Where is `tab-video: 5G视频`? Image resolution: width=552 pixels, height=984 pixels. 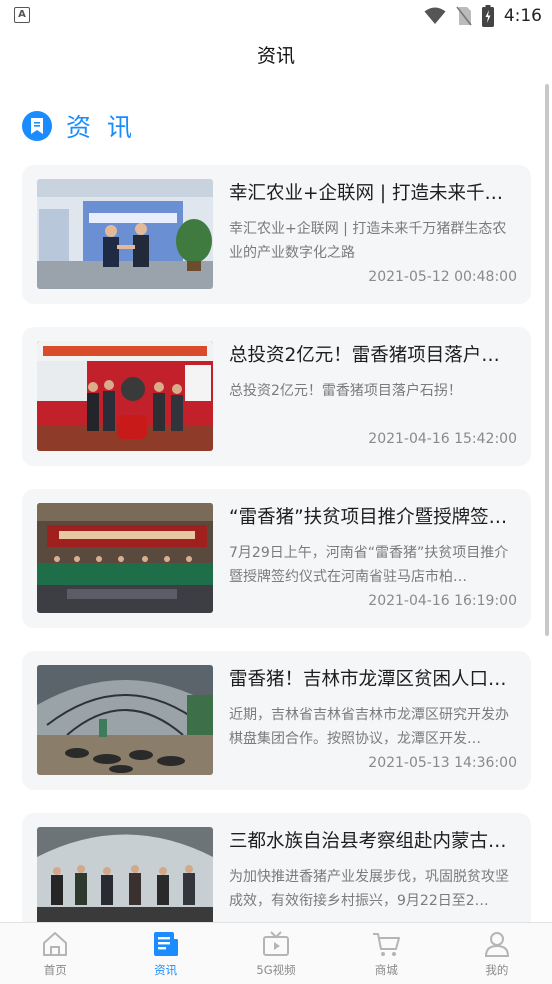 tab-video: 5G视频 is located at coordinates (276, 953).